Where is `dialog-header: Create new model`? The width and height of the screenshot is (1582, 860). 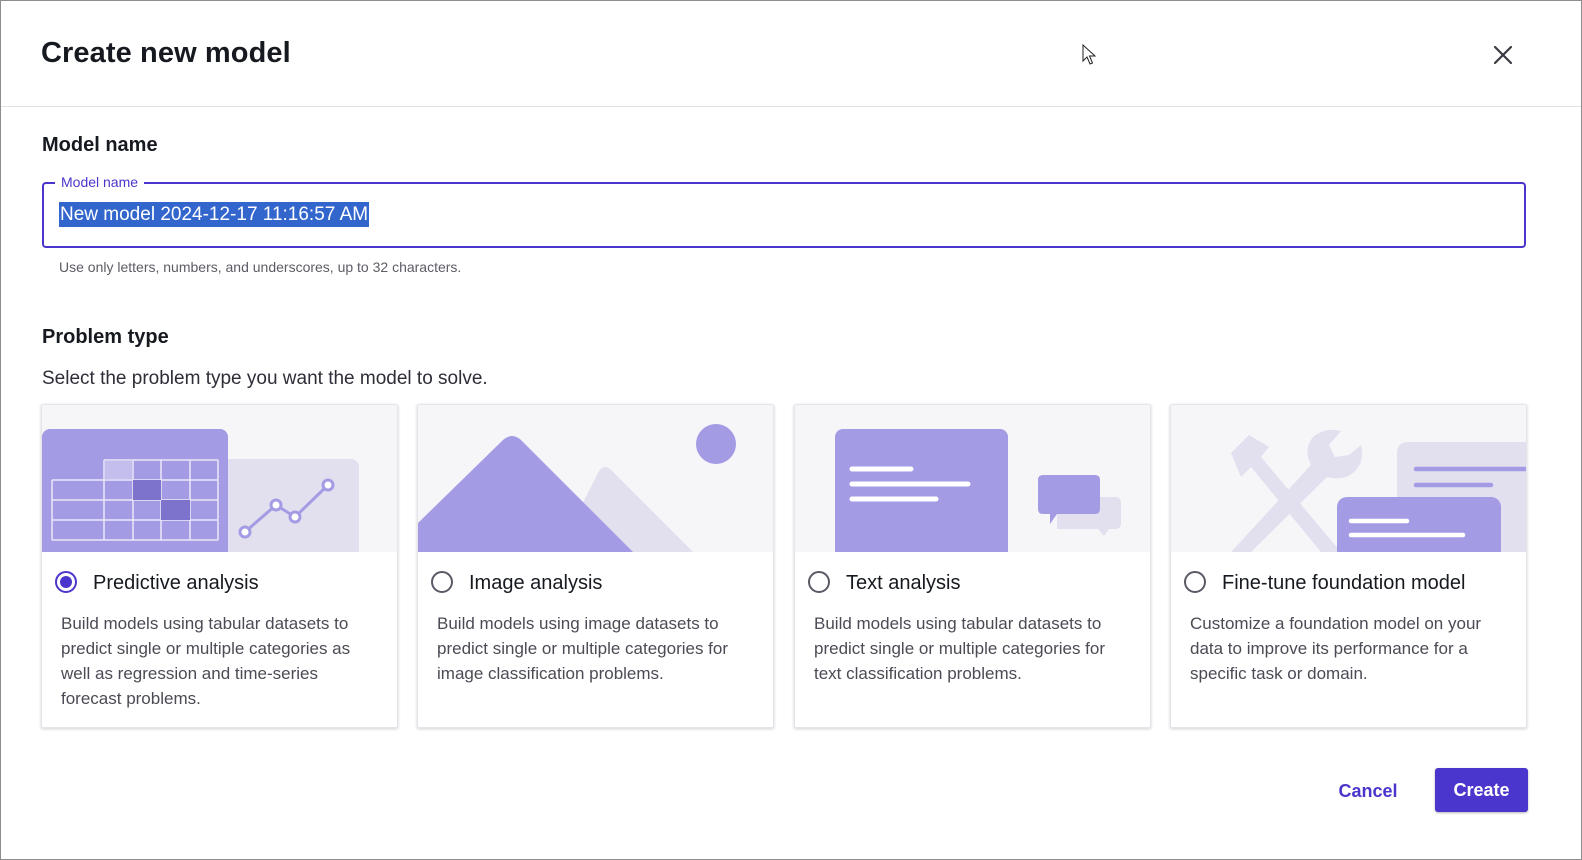 dialog-header: Create new model is located at coordinates (791, 54).